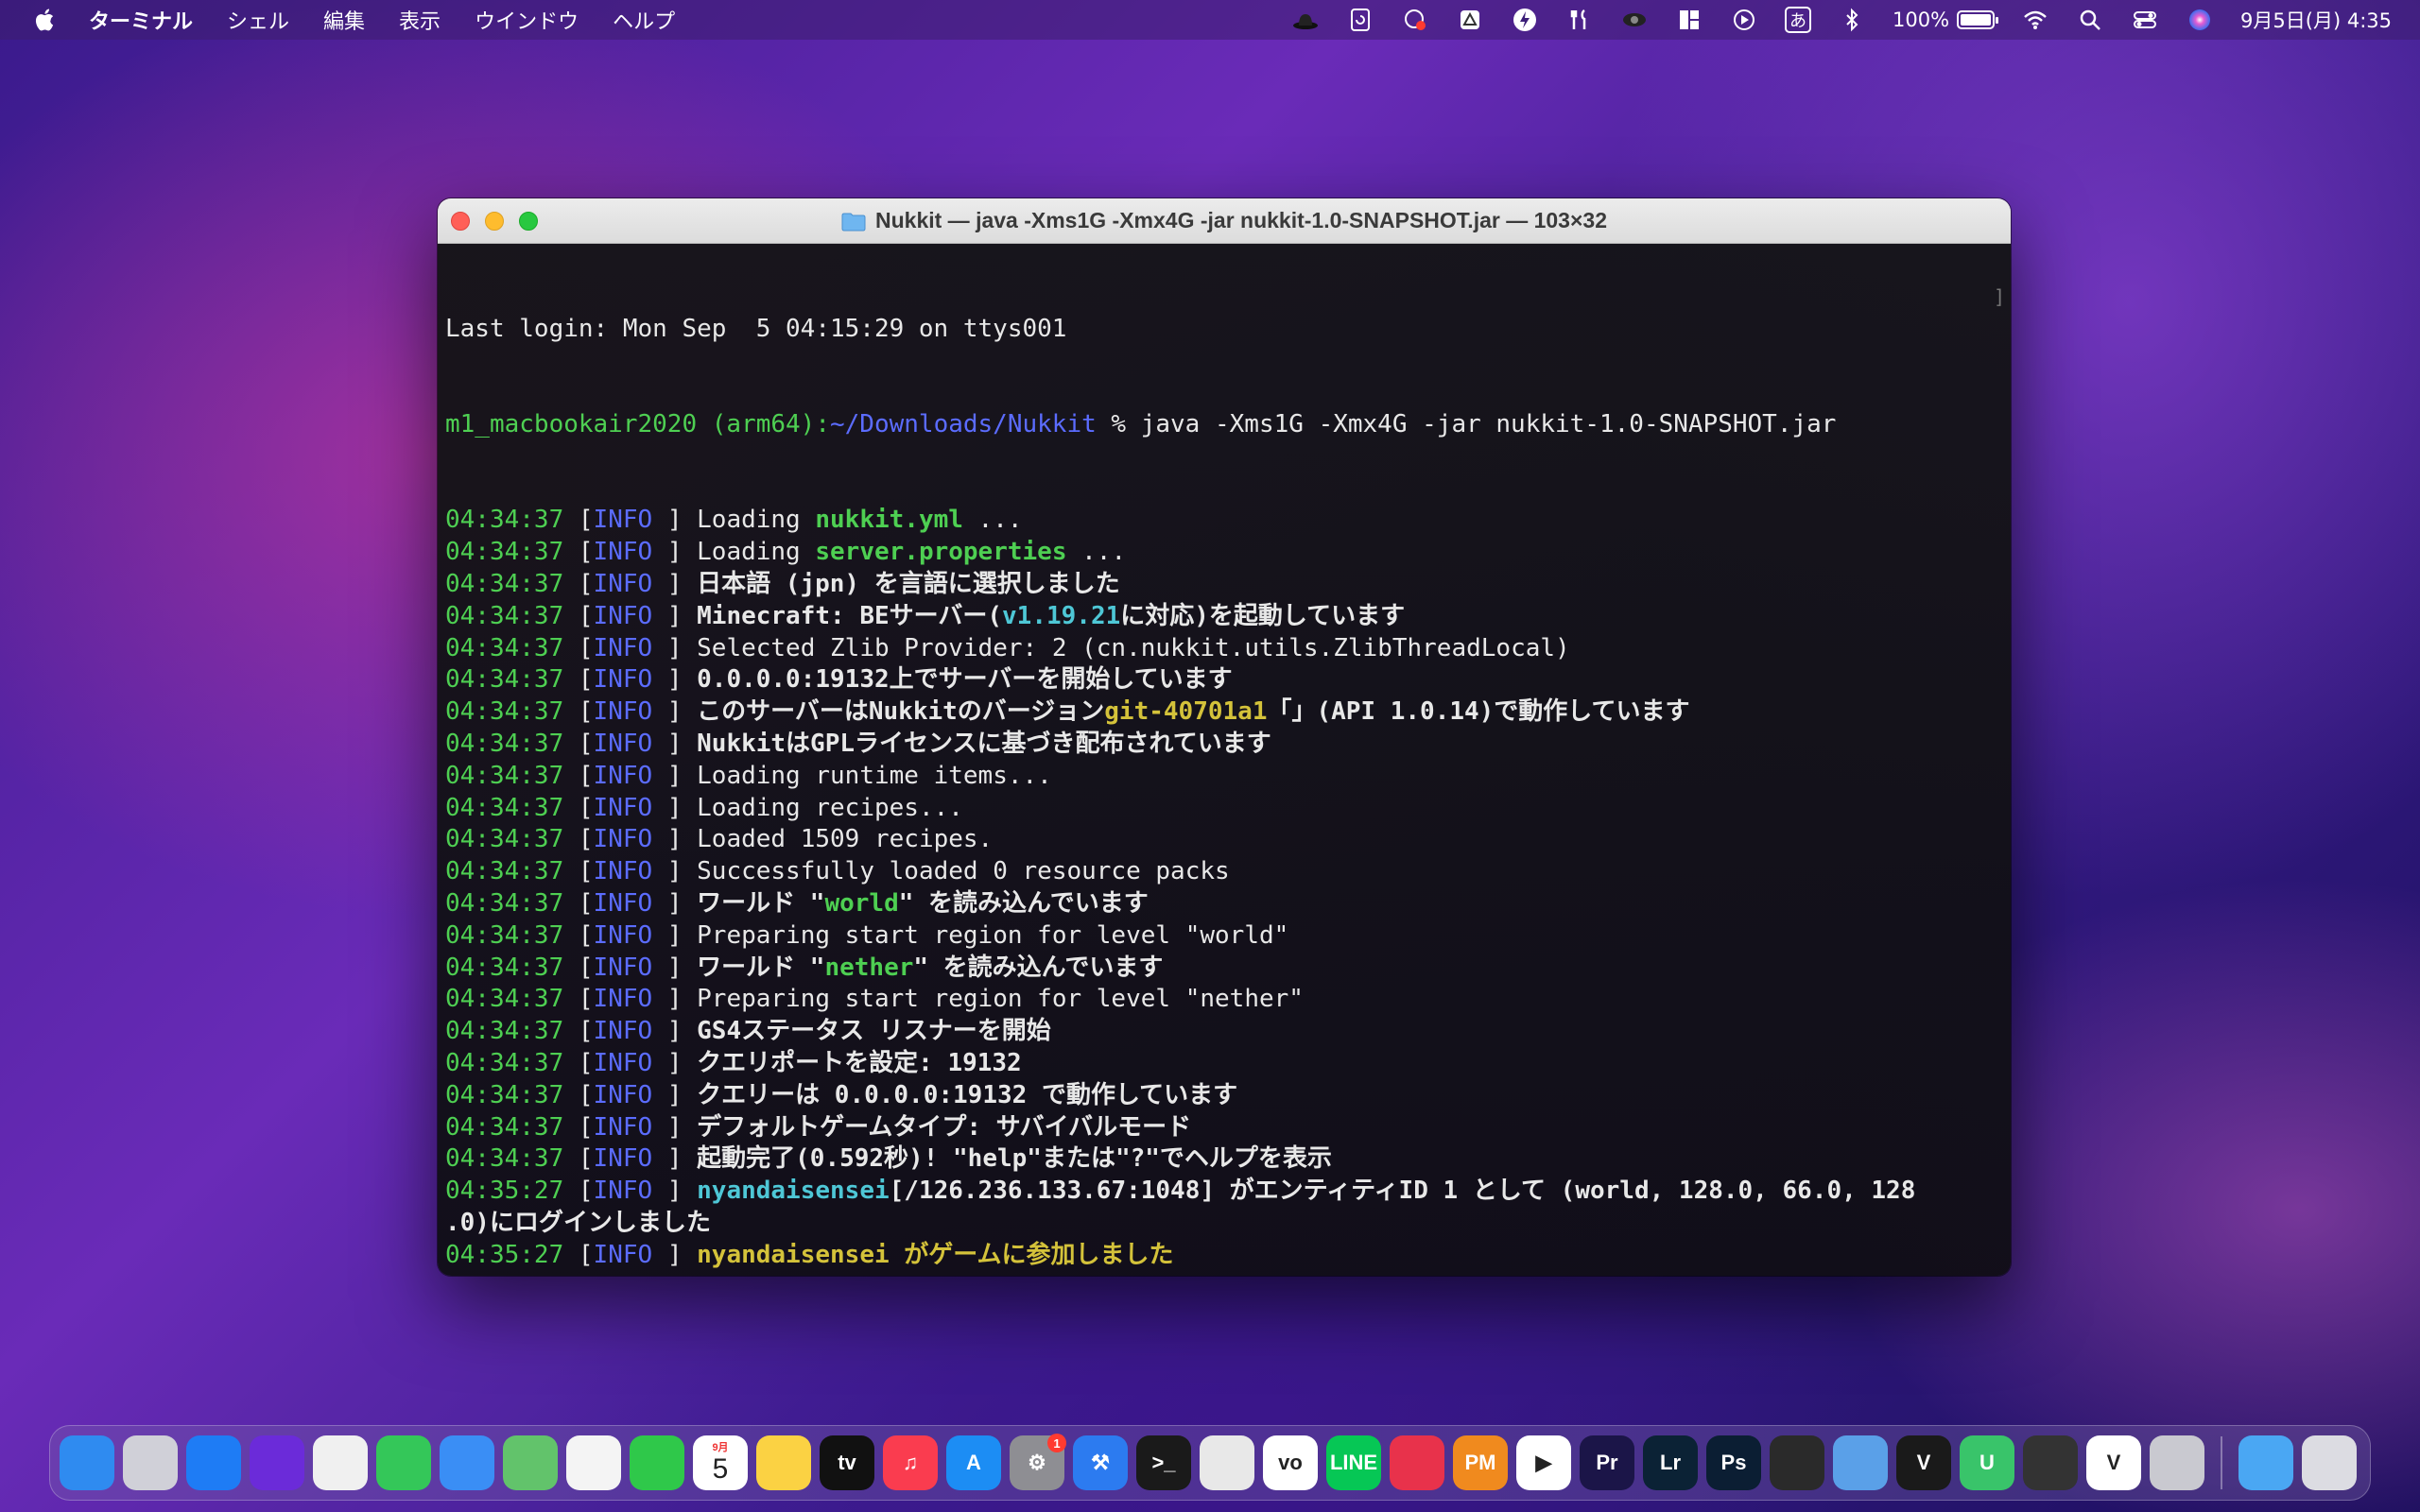 This screenshot has width=2420, height=1512. Describe the element at coordinates (1797, 1462) in the screenshot. I see `dock-obs-icon` at that location.